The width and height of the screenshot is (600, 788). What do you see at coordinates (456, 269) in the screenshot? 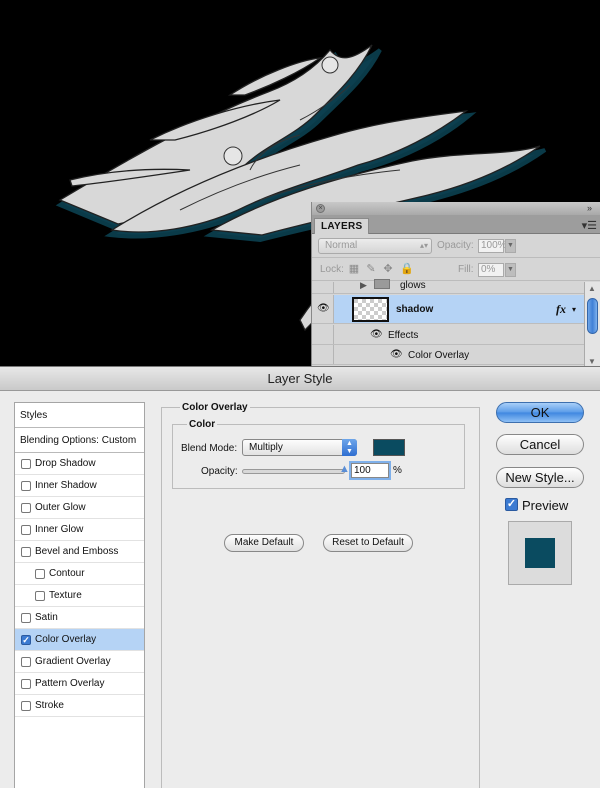
I see `lock-fill-row: Lock: ▦ ✎ ✥ 🔒 Fill: 0% ▼` at bounding box center [456, 269].